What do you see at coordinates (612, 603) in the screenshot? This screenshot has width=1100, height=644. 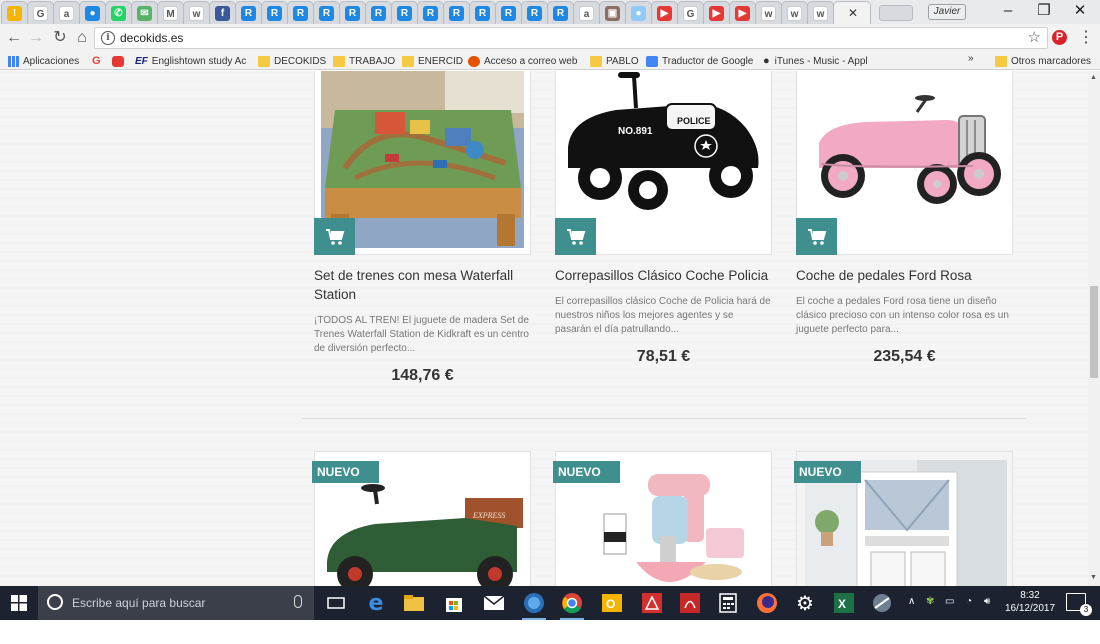 I see `outlook-icon: O` at bounding box center [612, 603].